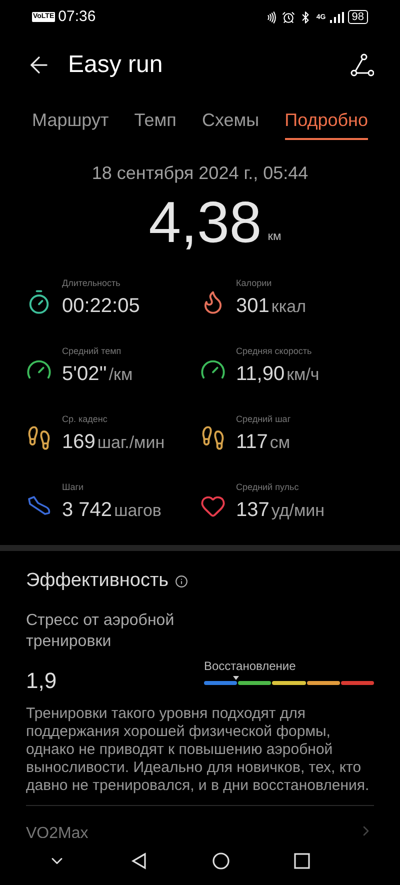 The image size is (400, 885). I want to click on metric-value: 3 742, so click(87, 510).